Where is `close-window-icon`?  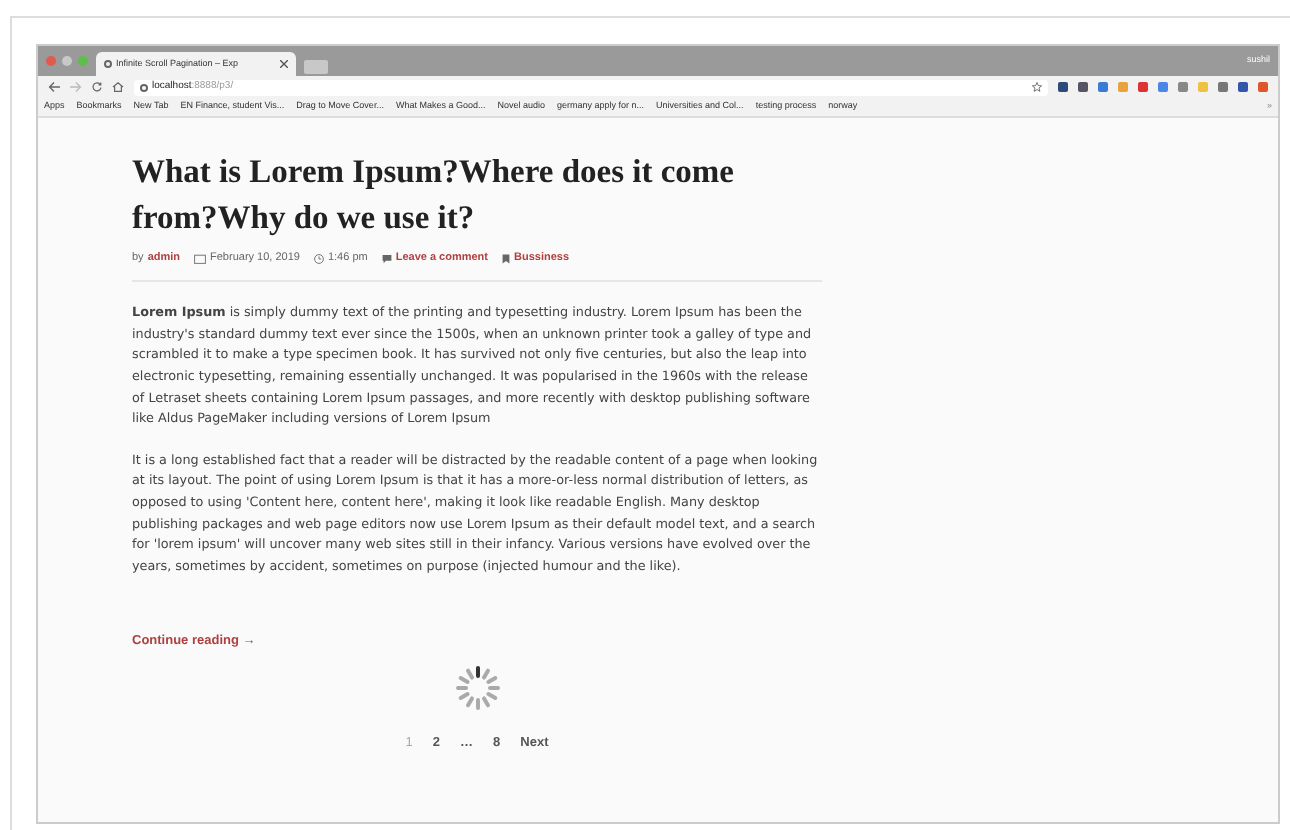
close-window-icon is located at coordinates (51, 61).